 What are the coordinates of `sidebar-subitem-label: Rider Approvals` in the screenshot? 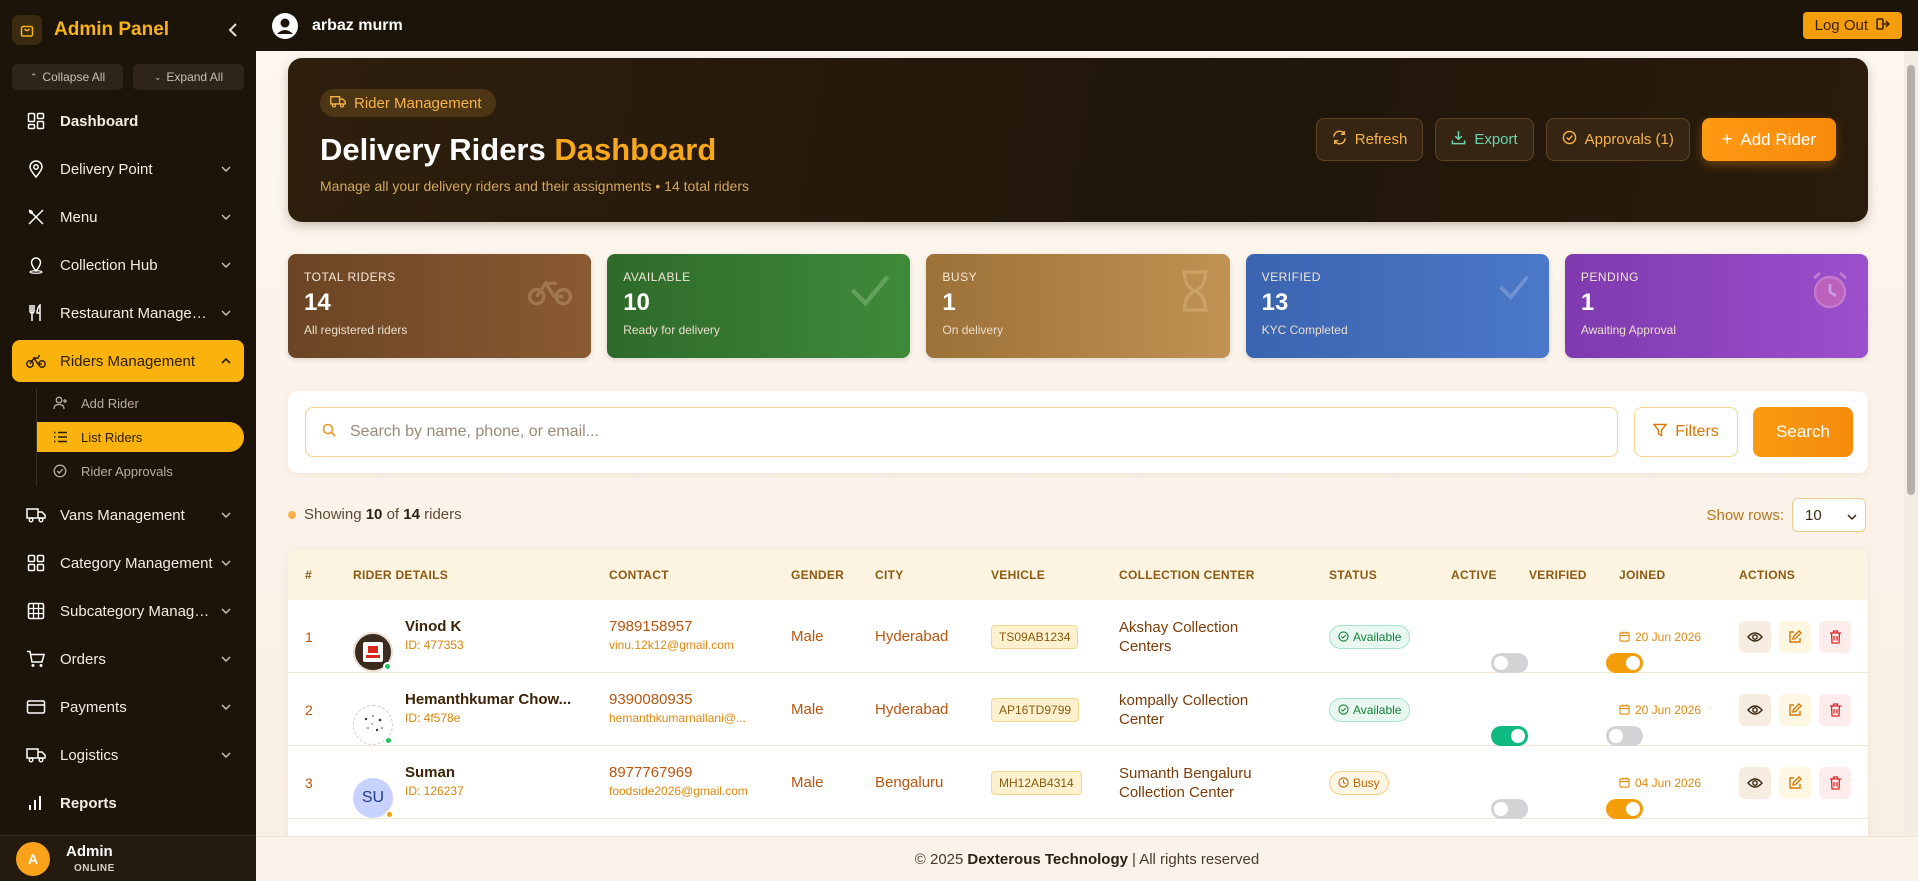 It's located at (127, 471).